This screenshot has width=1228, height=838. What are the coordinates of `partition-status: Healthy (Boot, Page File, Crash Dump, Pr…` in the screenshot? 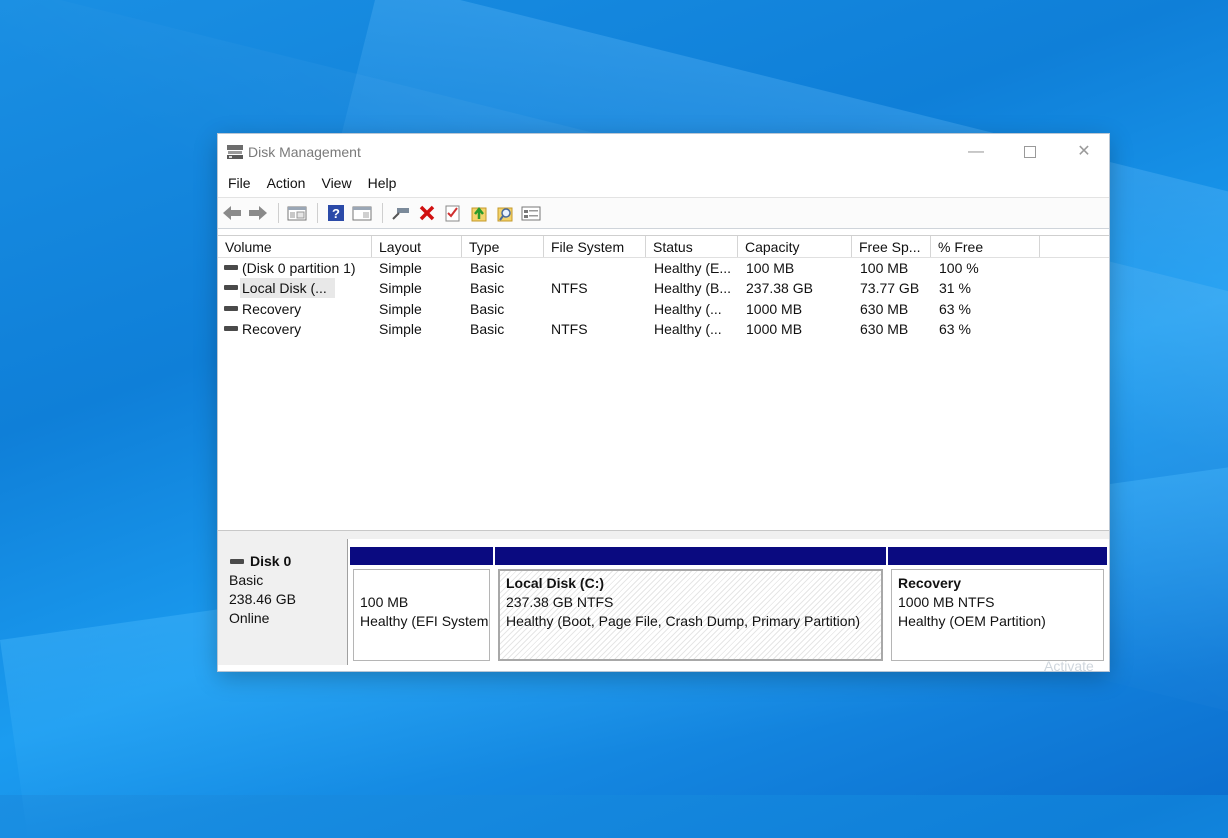 It's located at (683, 621).